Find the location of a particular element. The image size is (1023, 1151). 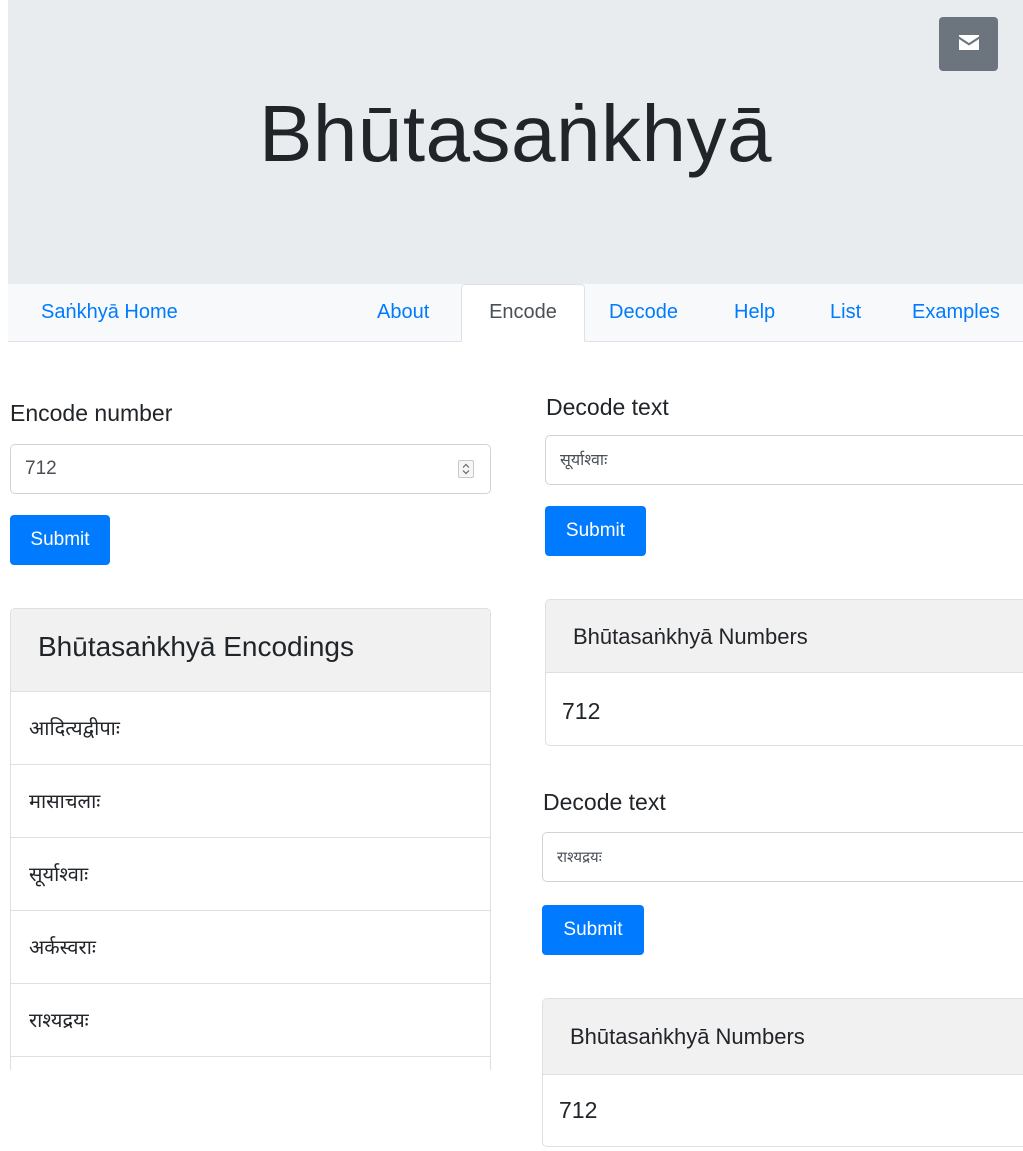

encodings-card-title: Bhūtasaṅkhyā Encodings is located at coordinates (250, 650).